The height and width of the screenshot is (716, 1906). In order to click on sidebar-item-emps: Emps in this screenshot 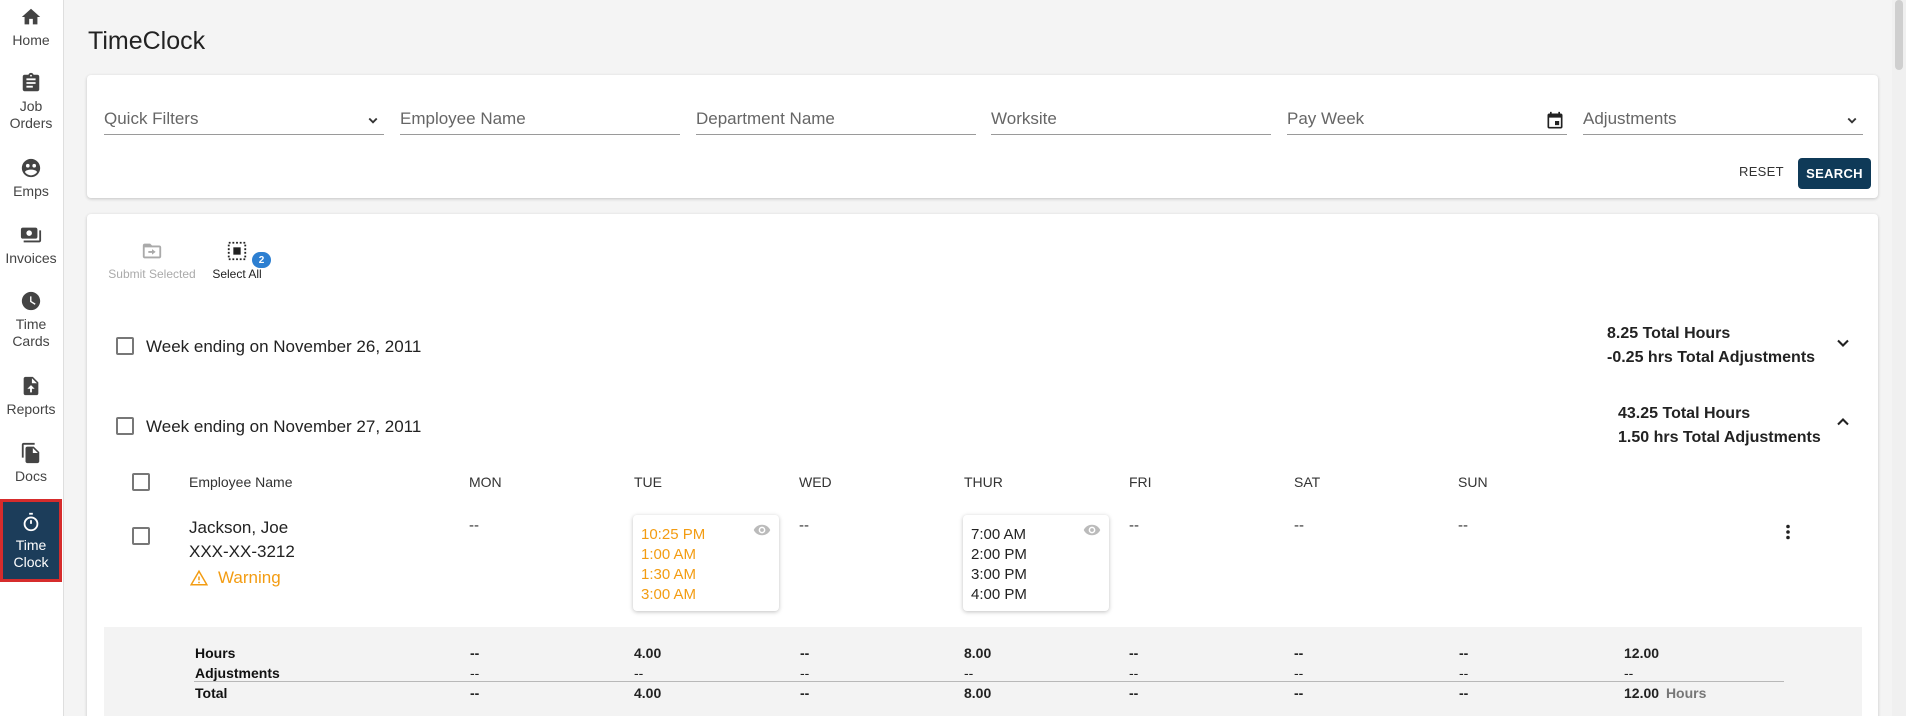, I will do `click(31, 178)`.